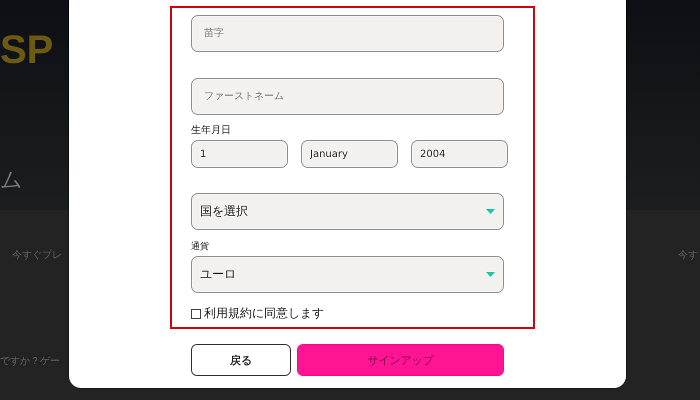 This screenshot has width=700, height=400. I want to click on date-field: 1, so click(239, 154).